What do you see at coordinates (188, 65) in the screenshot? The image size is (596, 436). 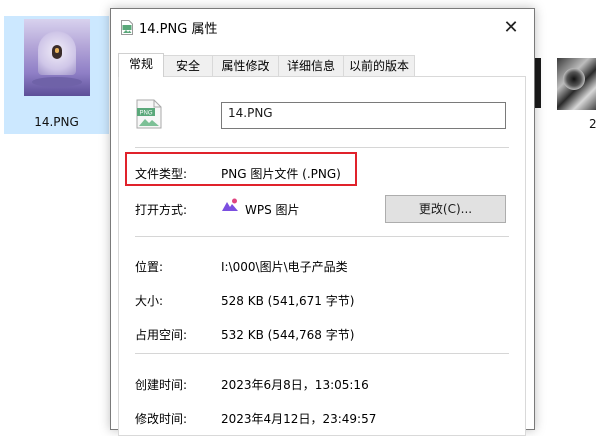 I see `tab-security: 安全` at bounding box center [188, 65].